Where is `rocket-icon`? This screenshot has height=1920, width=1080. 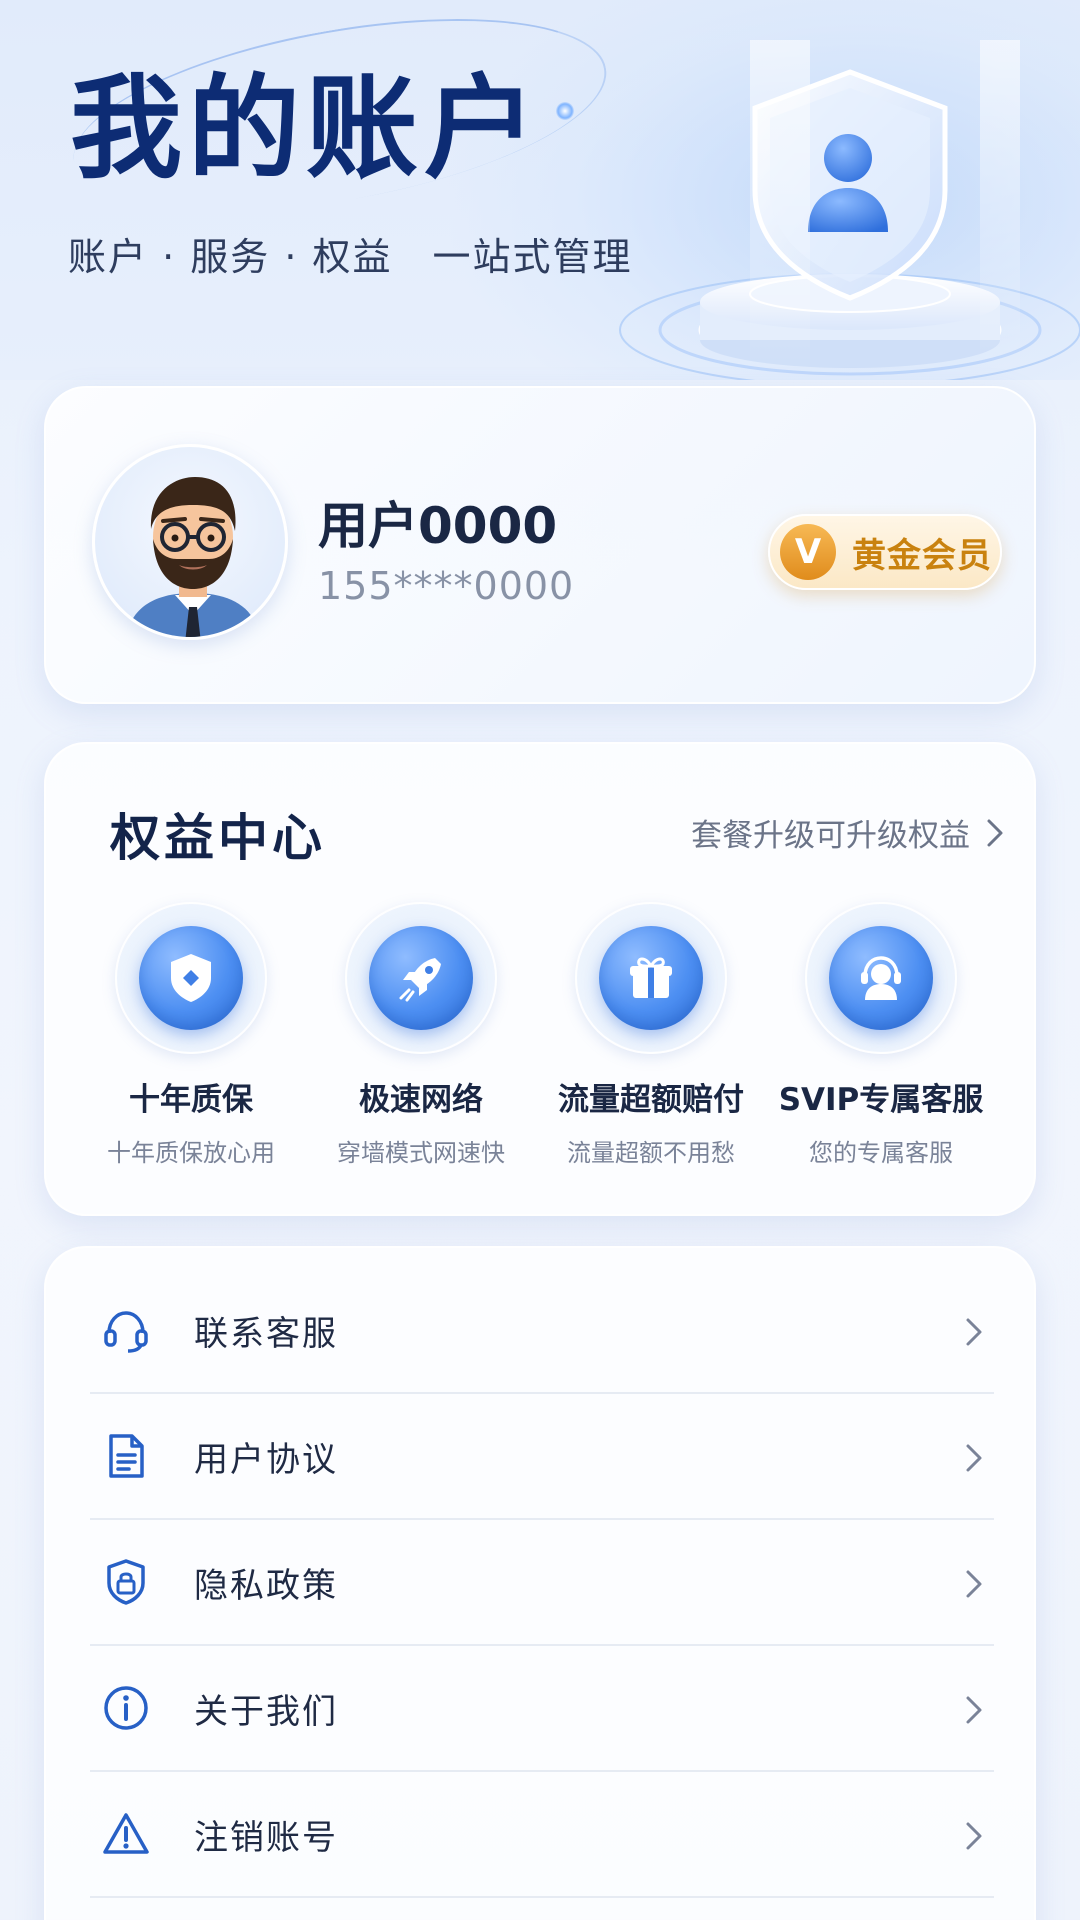 rocket-icon is located at coordinates (420, 980).